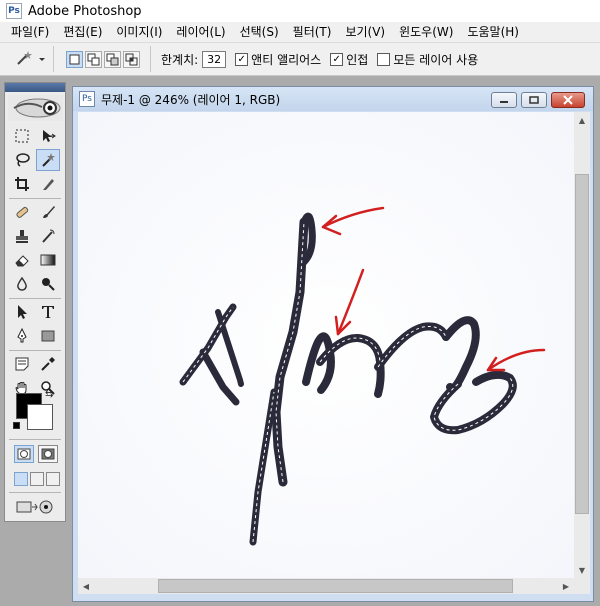 Image resolution: width=600 pixels, height=606 pixels. What do you see at coordinates (259, 32) in the screenshot?
I see `menu-select: 선택(S)` at bounding box center [259, 32].